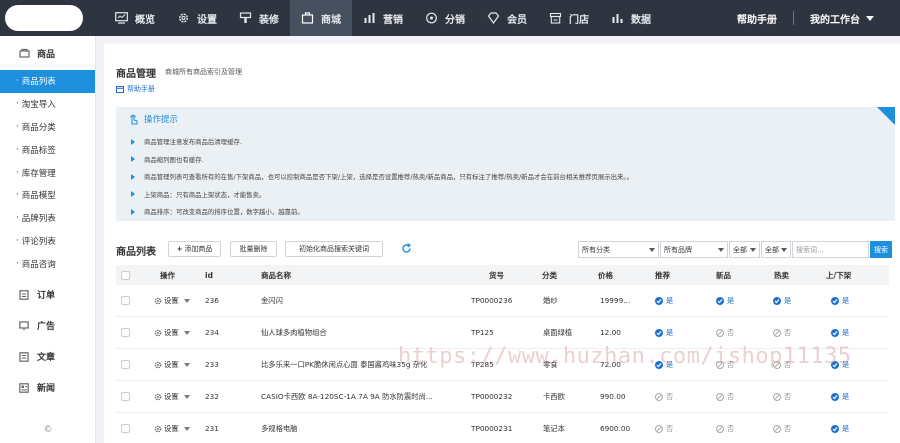  What do you see at coordinates (44, 18) in the screenshot?
I see `logo` at bounding box center [44, 18].